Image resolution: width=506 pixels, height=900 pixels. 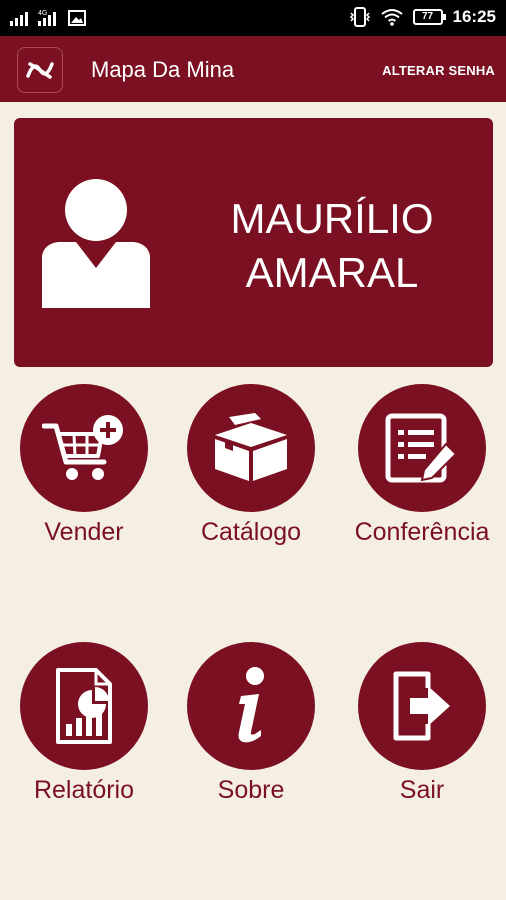 I want to click on info-icon, so click(x=251, y=705).